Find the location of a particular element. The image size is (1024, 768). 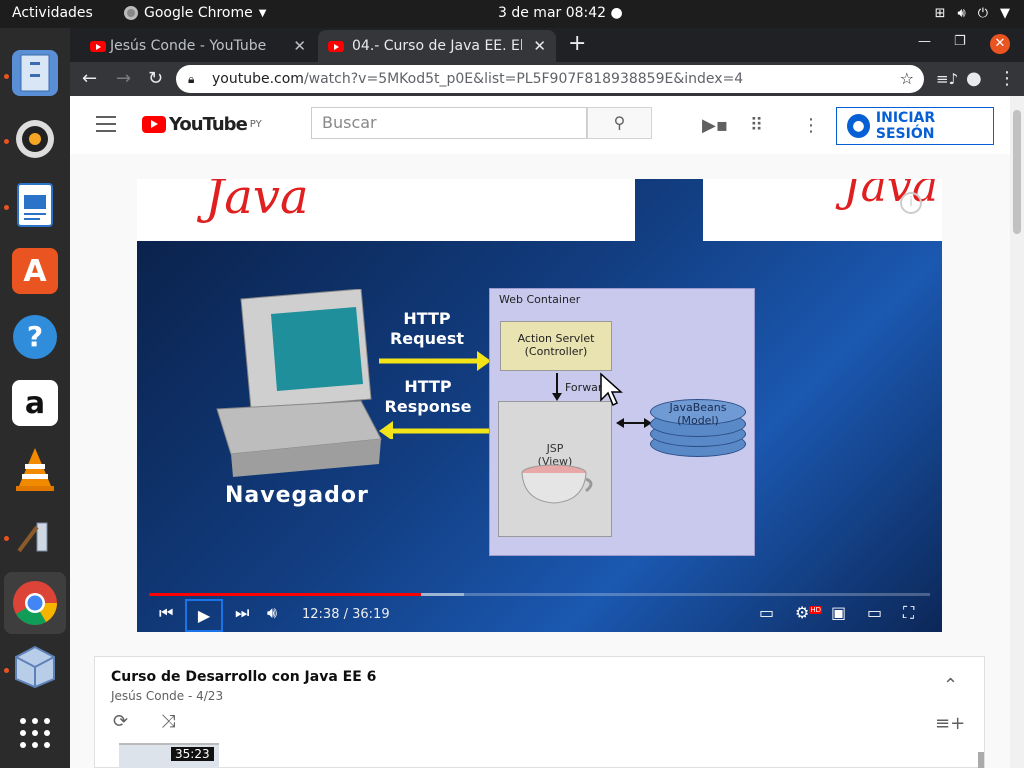

maximize-icon: ❐ is located at coordinates (960, 41).